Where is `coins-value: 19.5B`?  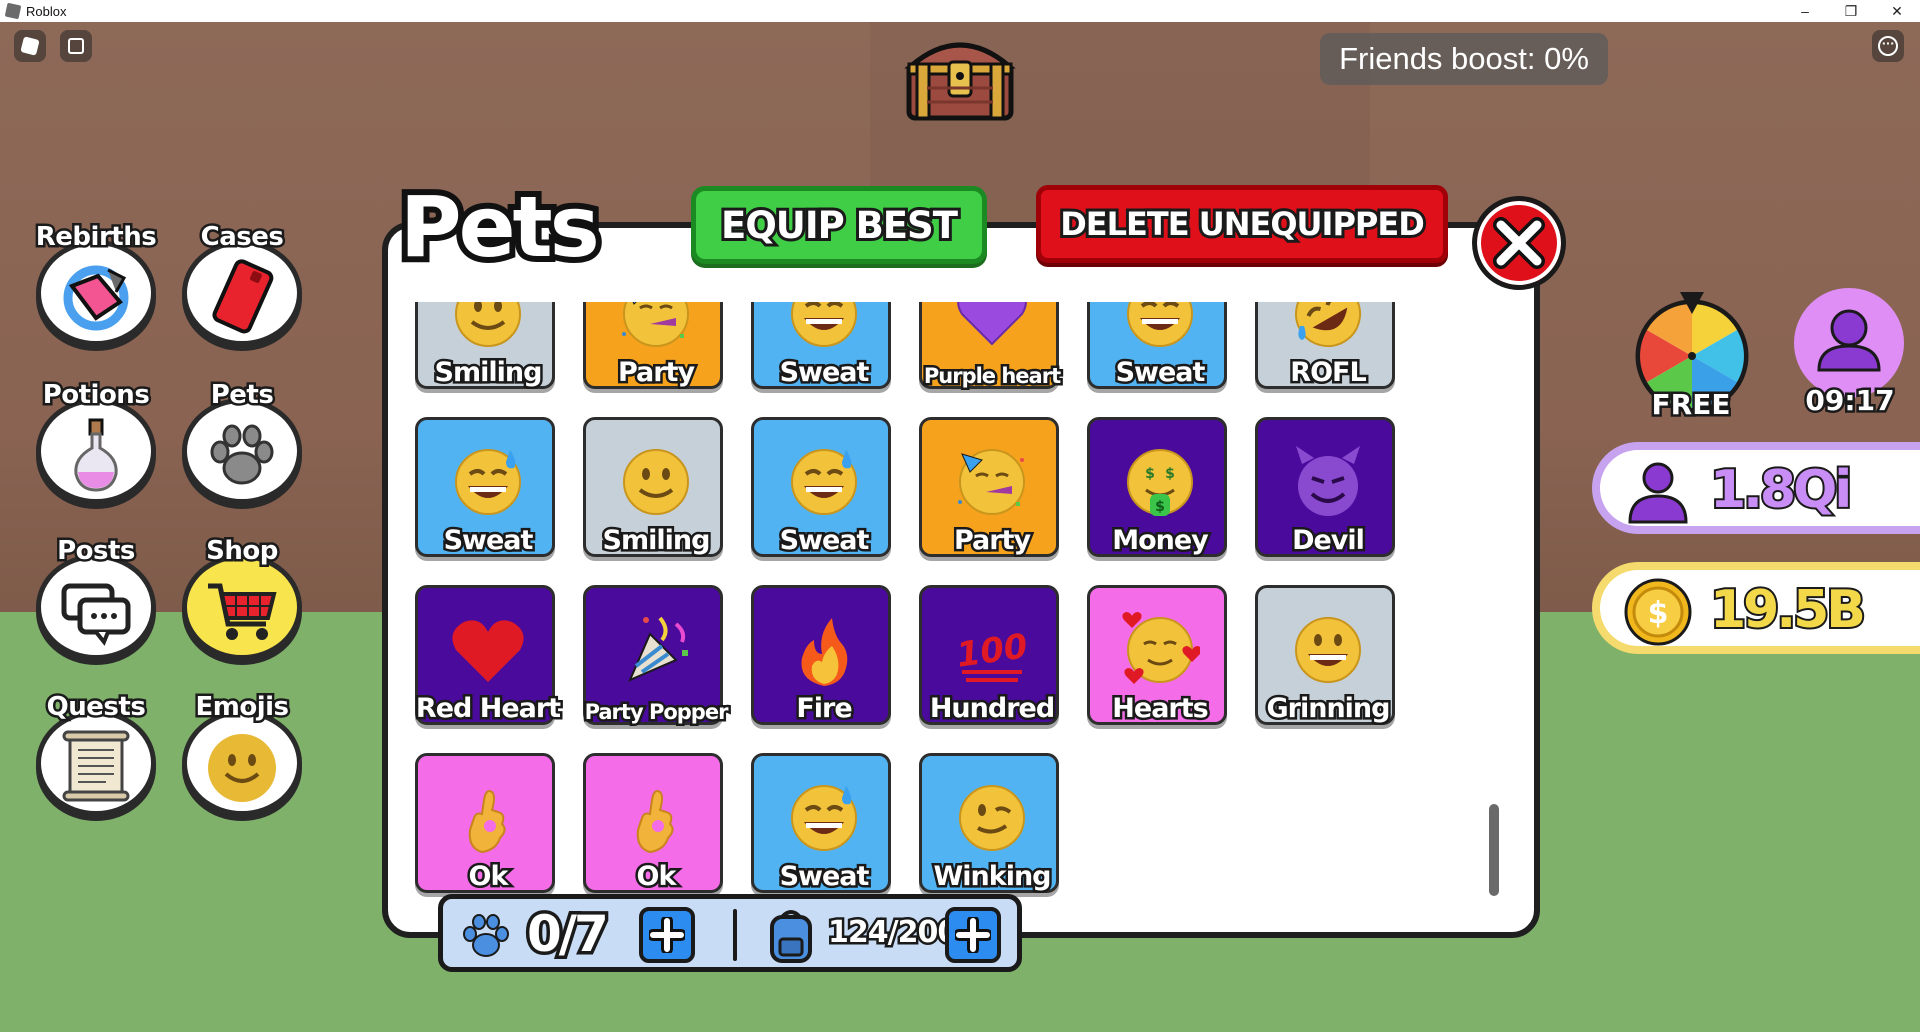
coins-value: 19.5B is located at coordinates (1788, 610).